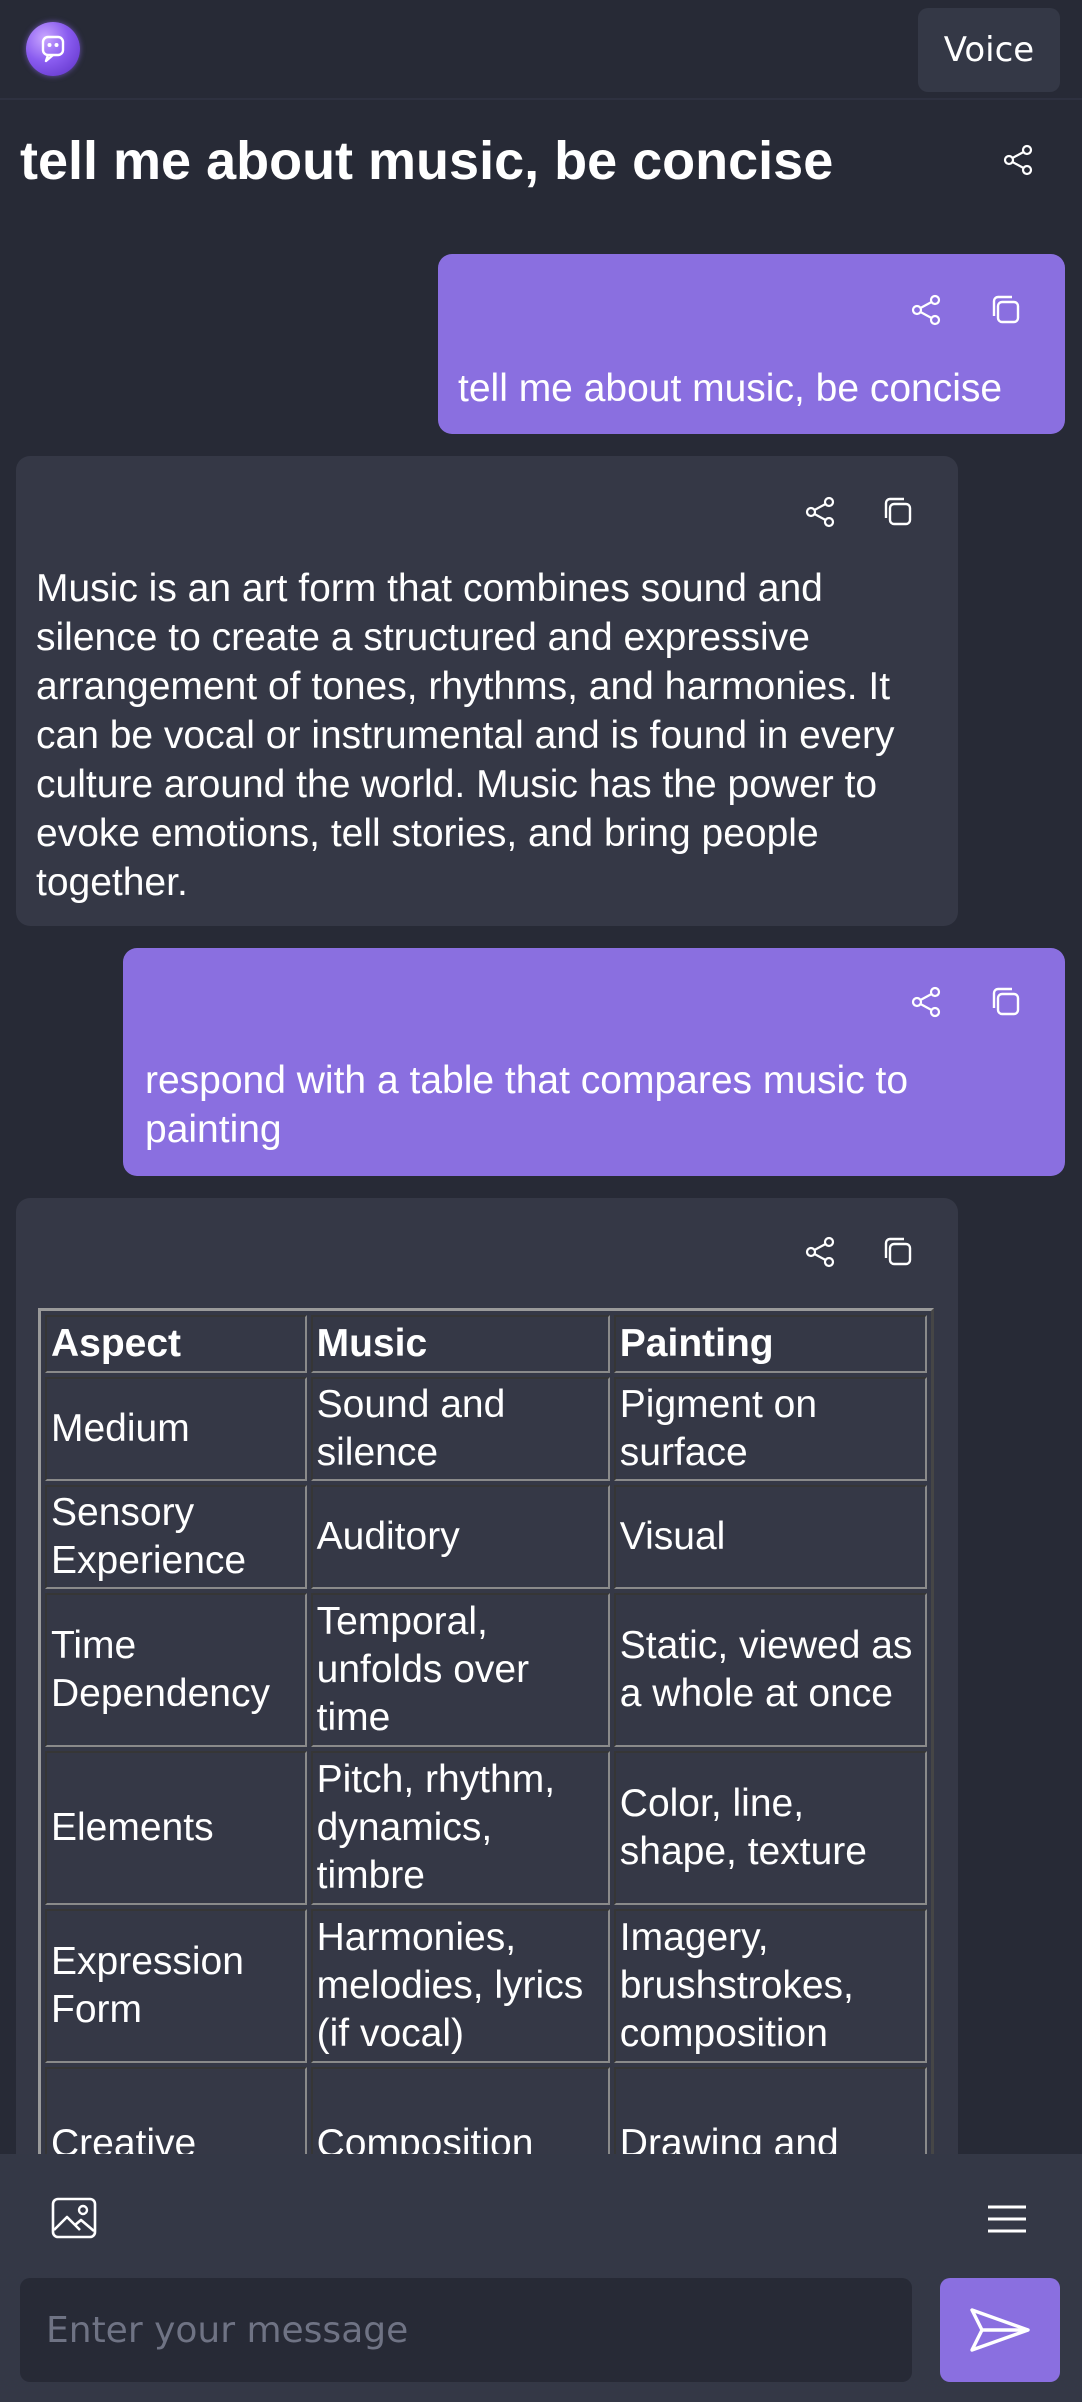  Describe the element at coordinates (460, 1828) in the screenshot. I see `table-cell: Pitch, rhythm, dynamics, timbre` at that location.